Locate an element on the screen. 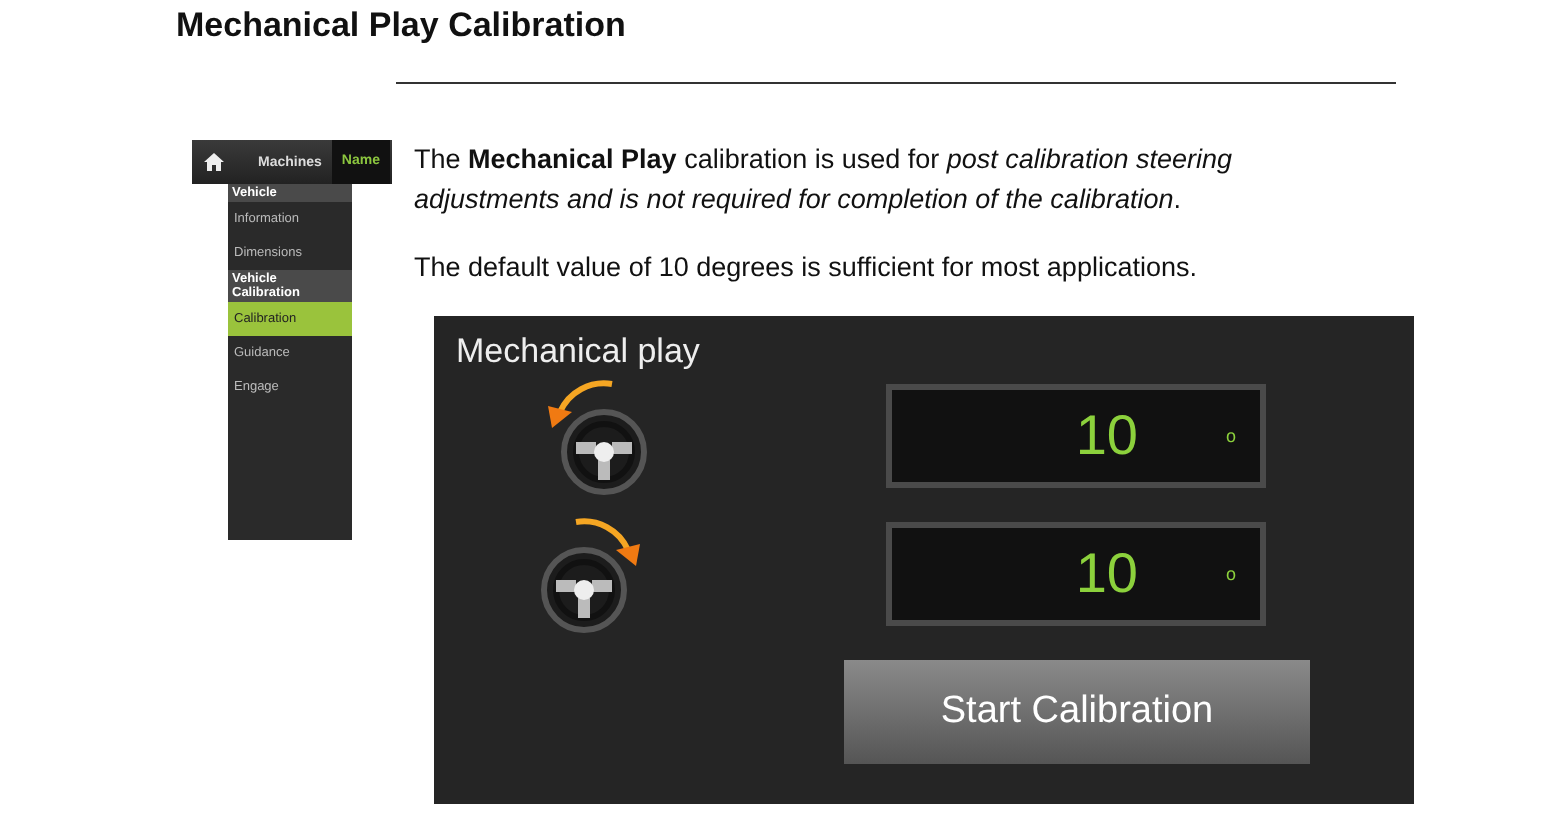  home-icon is located at coordinates (214, 162).